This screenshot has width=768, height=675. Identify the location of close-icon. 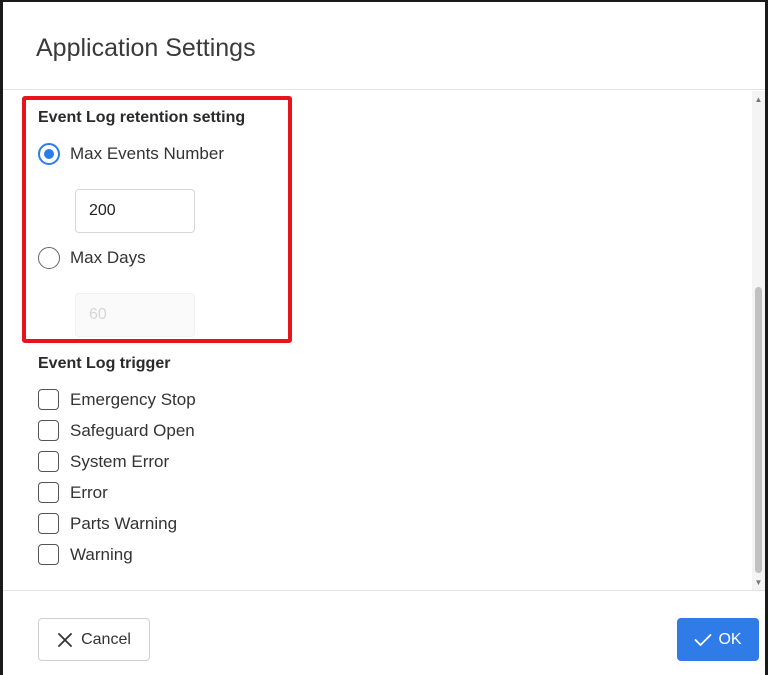
(65, 639).